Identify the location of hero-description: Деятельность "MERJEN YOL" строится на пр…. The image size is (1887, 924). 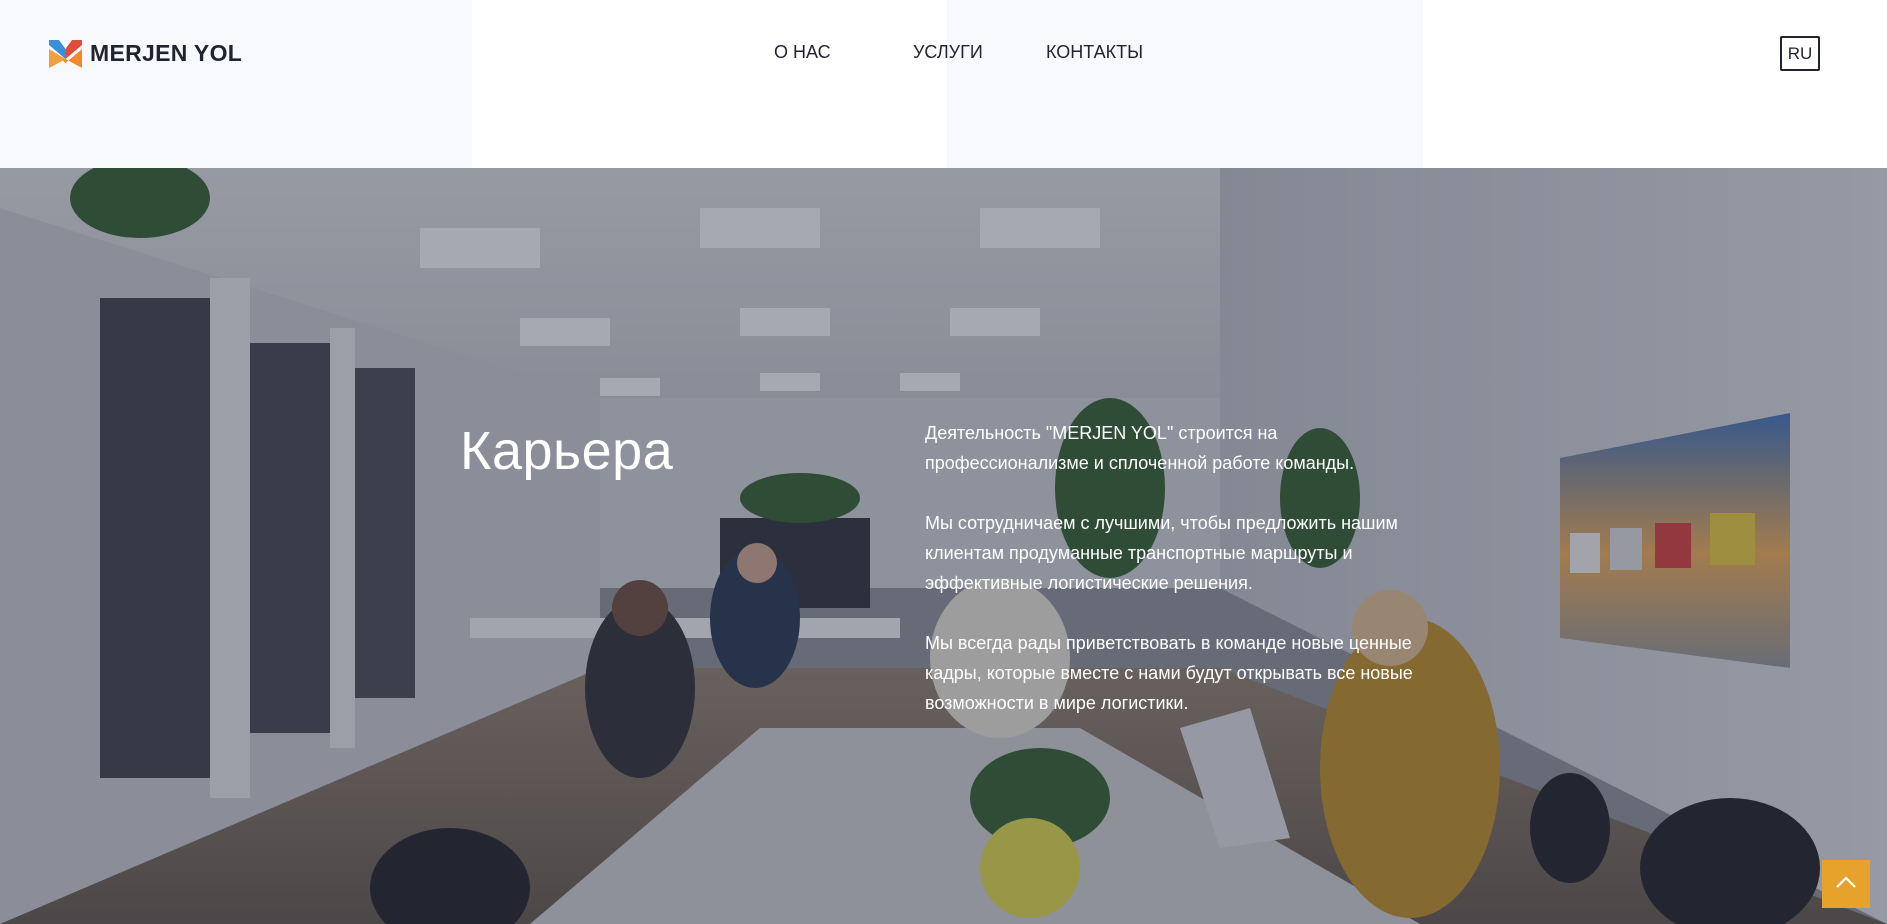
(1185, 583).